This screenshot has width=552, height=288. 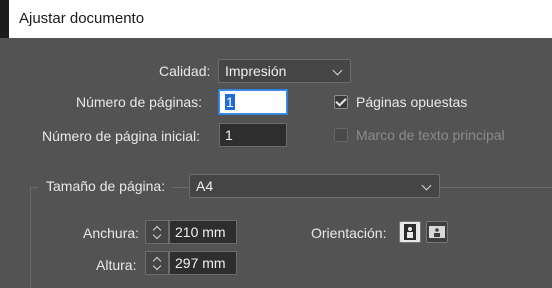 I want to click on page-size-label: Tamaño de página:, so click(x=106, y=186).